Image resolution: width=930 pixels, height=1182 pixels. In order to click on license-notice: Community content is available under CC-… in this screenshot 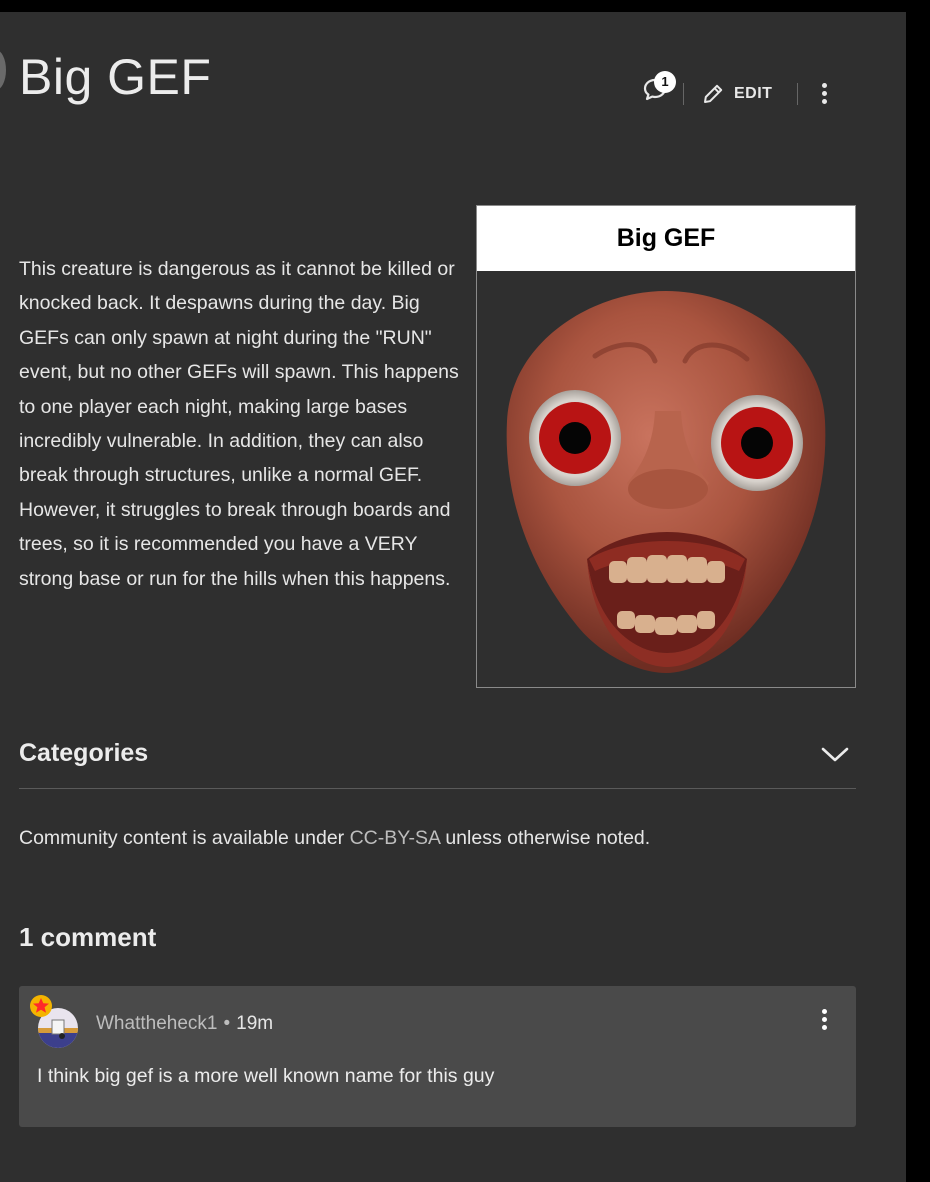, I will do `click(334, 838)`.